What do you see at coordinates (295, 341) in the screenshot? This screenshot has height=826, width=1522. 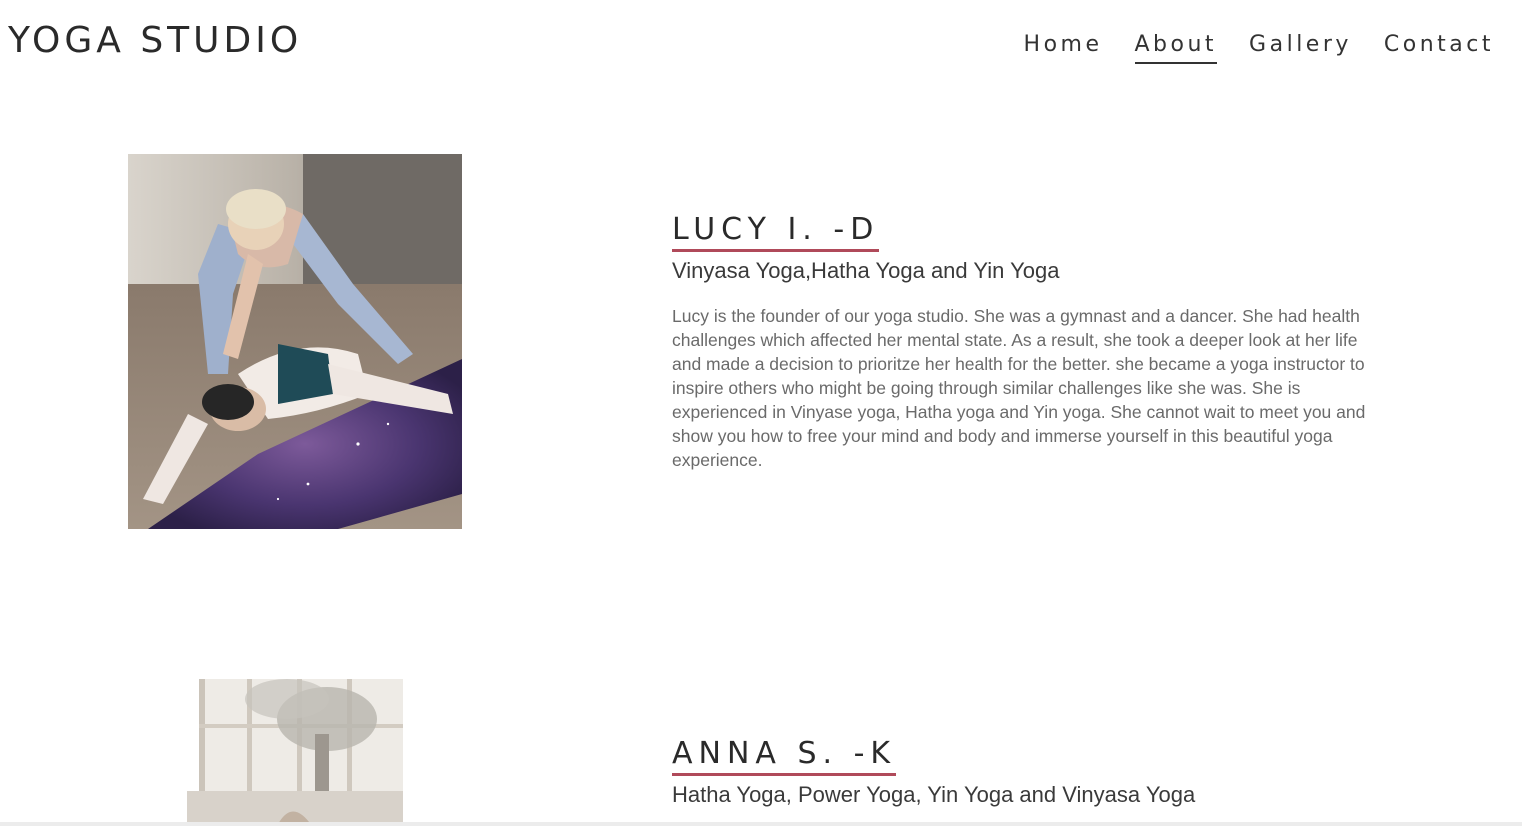 I see `lucy-photo` at bounding box center [295, 341].